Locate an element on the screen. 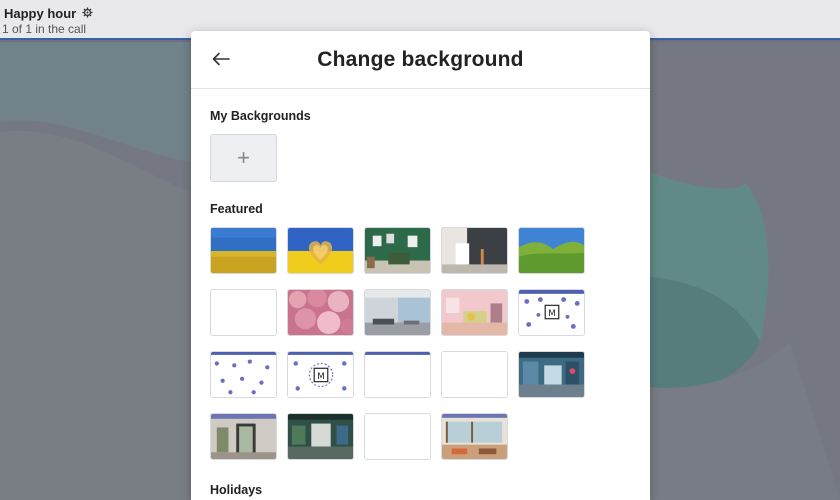 The image size is (840, 500). background-thumb-pink-blossoms is located at coordinates (320, 312).